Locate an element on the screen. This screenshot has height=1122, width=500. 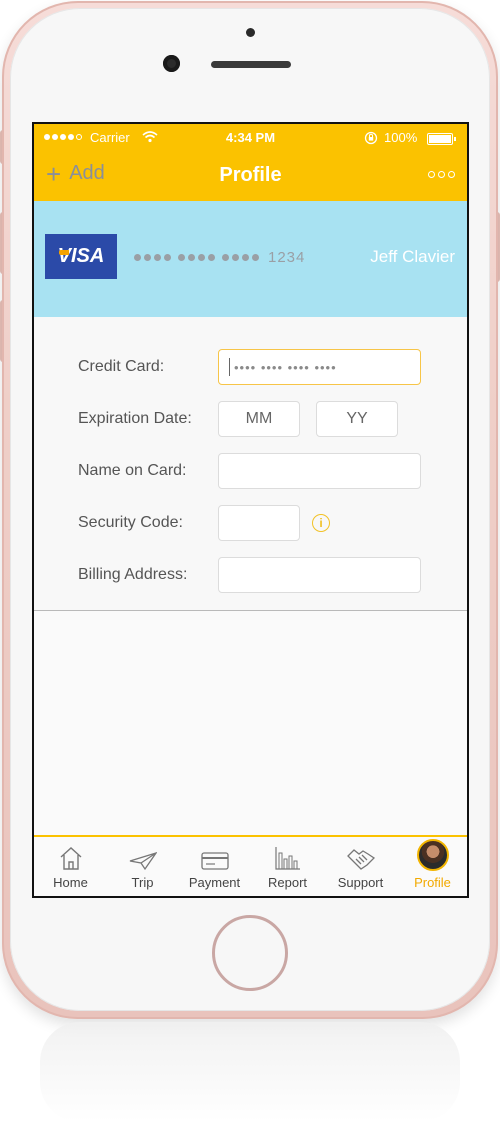
tab-trip-label: Trip is located at coordinates (142, 882).